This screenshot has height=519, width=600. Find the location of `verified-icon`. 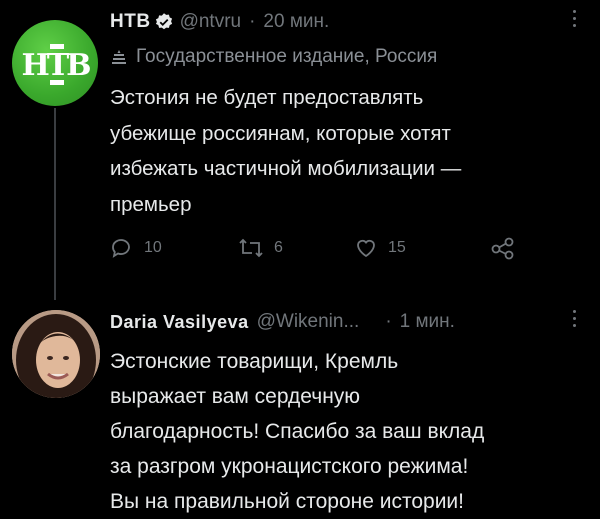

verified-icon is located at coordinates (164, 22).